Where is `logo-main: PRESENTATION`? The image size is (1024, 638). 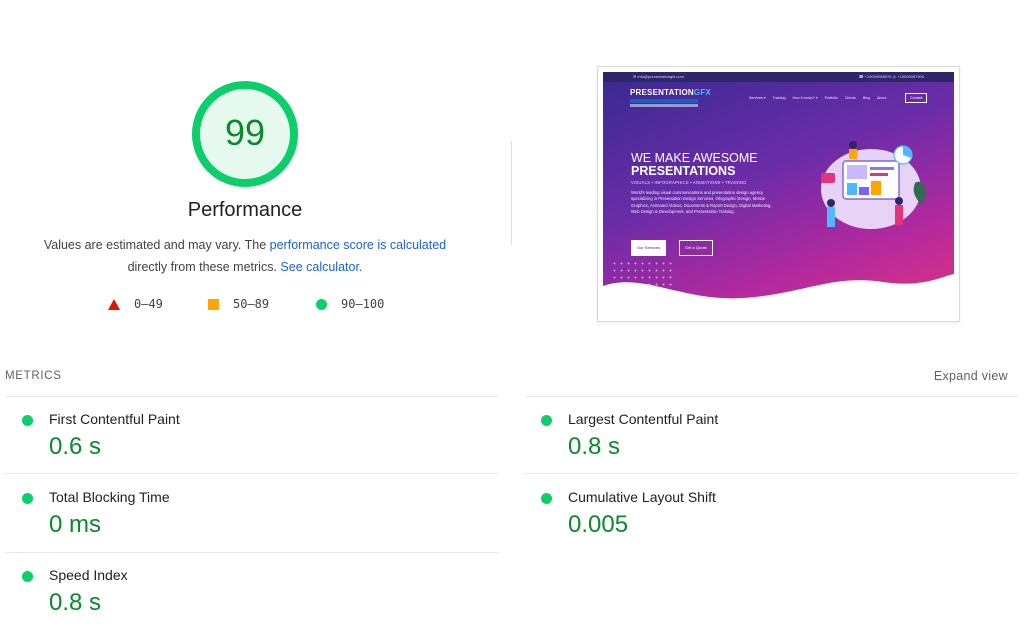 logo-main: PRESENTATION is located at coordinates (662, 92).